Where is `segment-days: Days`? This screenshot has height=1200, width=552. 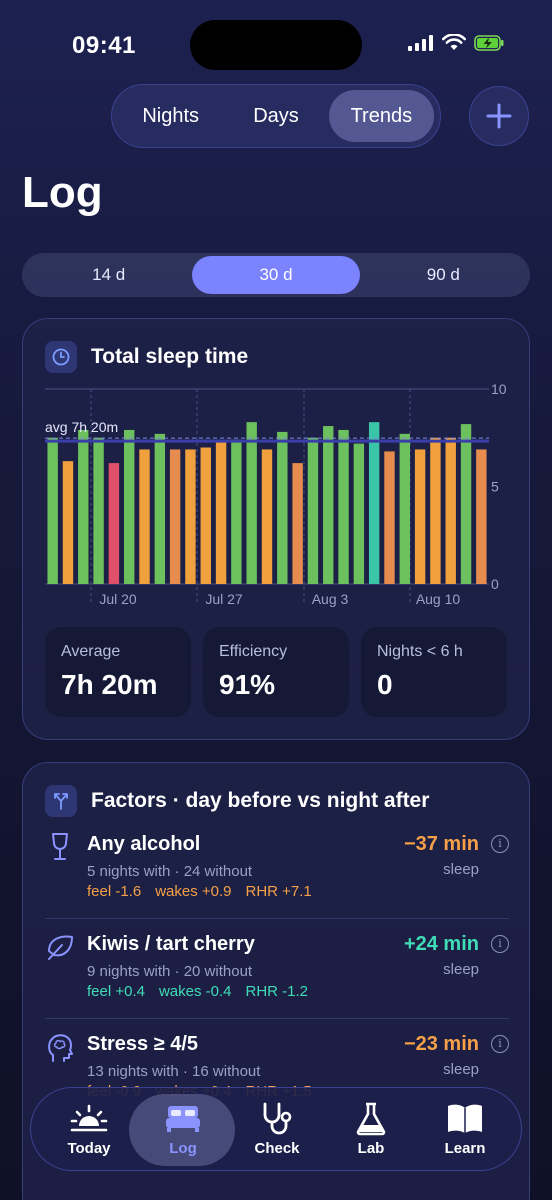 segment-days: Days is located at coordinates (275, 116).